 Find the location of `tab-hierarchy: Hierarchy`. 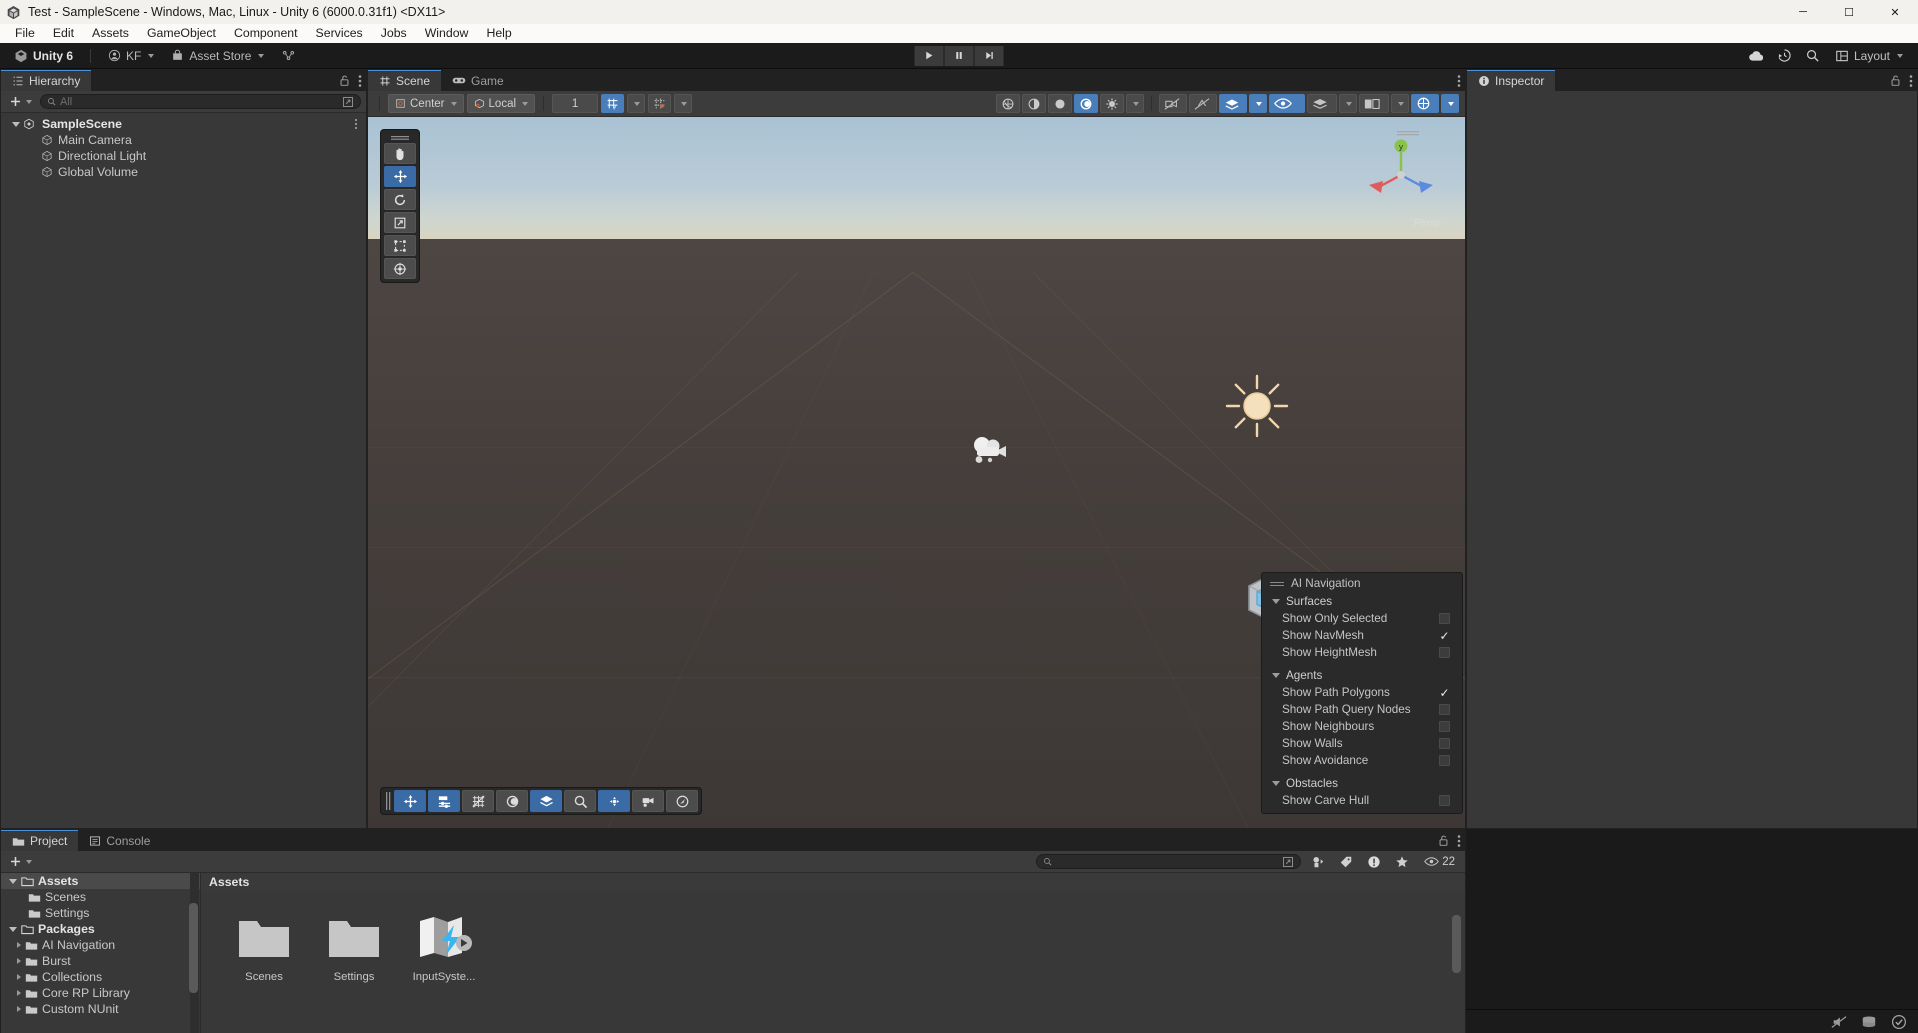

tab-hierarchy: Hierarchy is located at coordinates (46, 80).